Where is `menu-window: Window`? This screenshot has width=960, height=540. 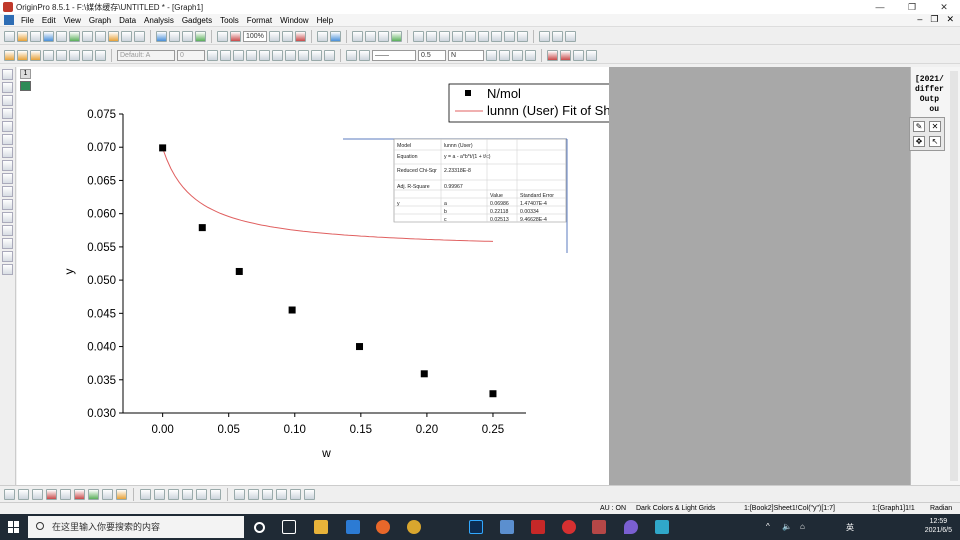
menu-window: Window is located at coordinates (294, 20).